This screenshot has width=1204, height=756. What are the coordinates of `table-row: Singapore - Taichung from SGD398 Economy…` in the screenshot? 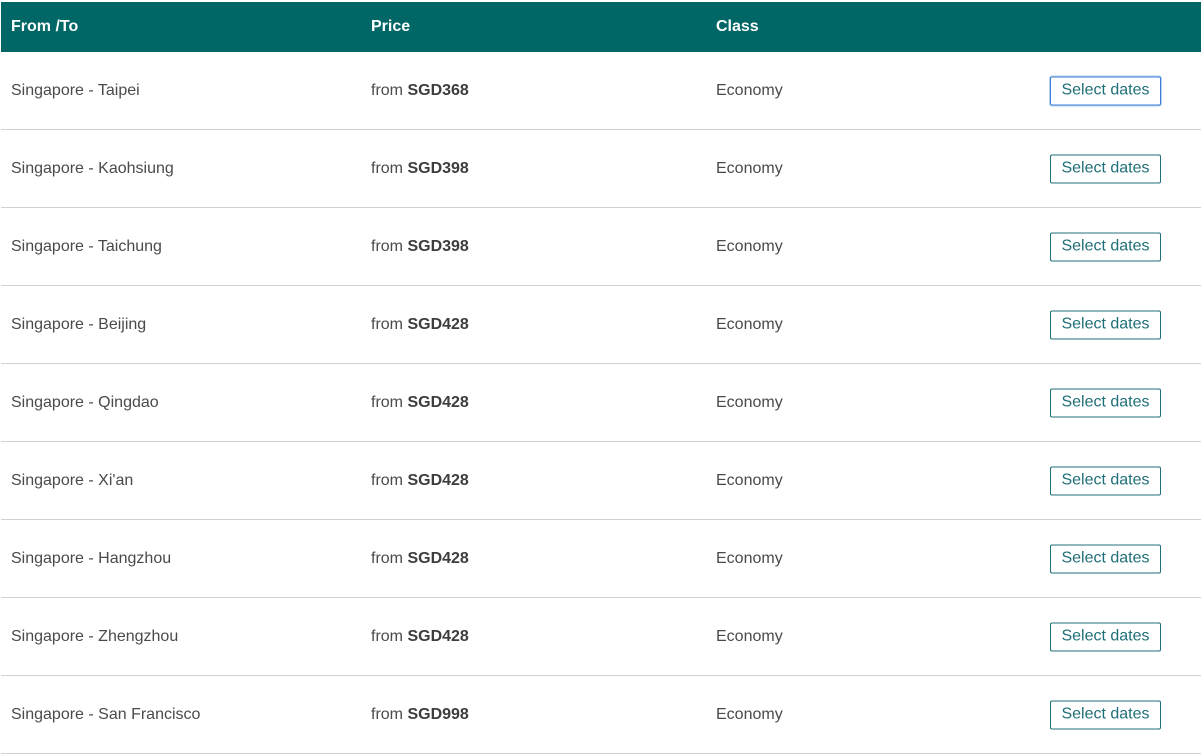 It's located at (601, 247).